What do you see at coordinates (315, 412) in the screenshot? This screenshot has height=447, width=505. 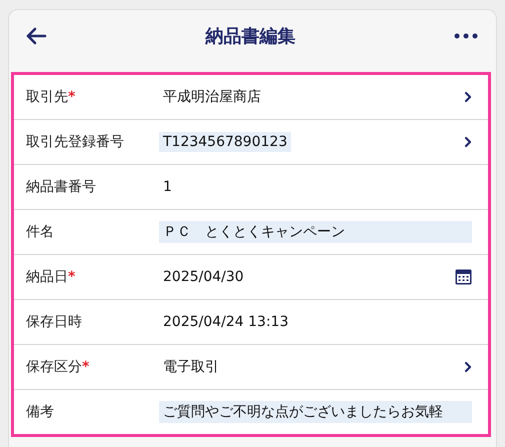 I see `input-field: ご質問やご不明な点がございましたらお気軽` at bounding box center [315, 412].